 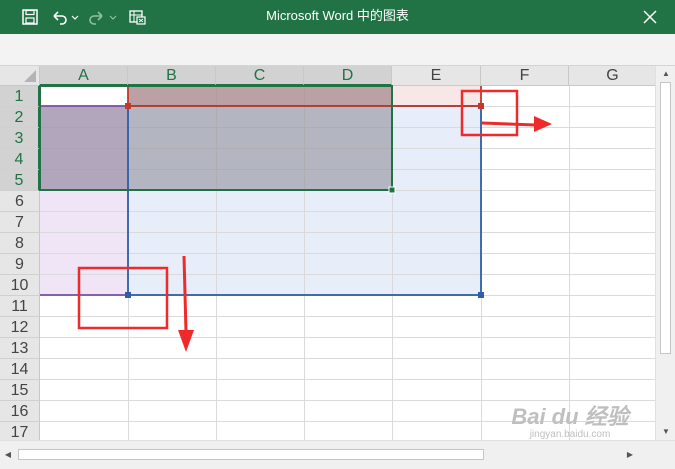 I want to click on selection-category-tint, so click(x=84, y=148).